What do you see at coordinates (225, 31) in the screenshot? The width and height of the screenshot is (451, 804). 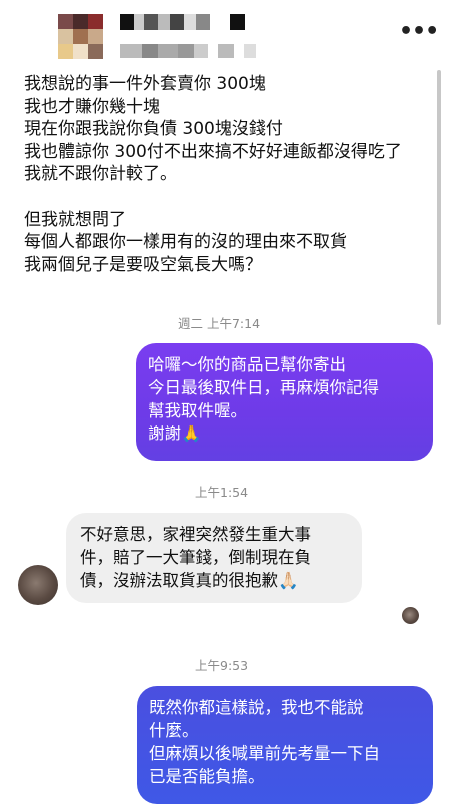 I see `chat-header: •••` at bounding box center [225, 31].